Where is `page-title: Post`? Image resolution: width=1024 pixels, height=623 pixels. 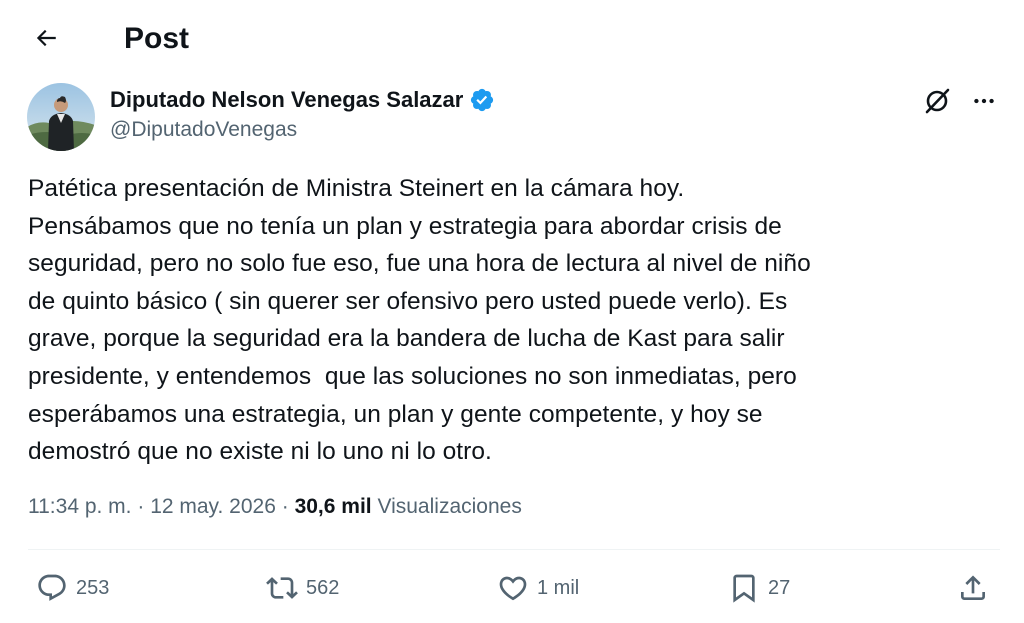
page-title: Post is located at coordinates (157, 38).